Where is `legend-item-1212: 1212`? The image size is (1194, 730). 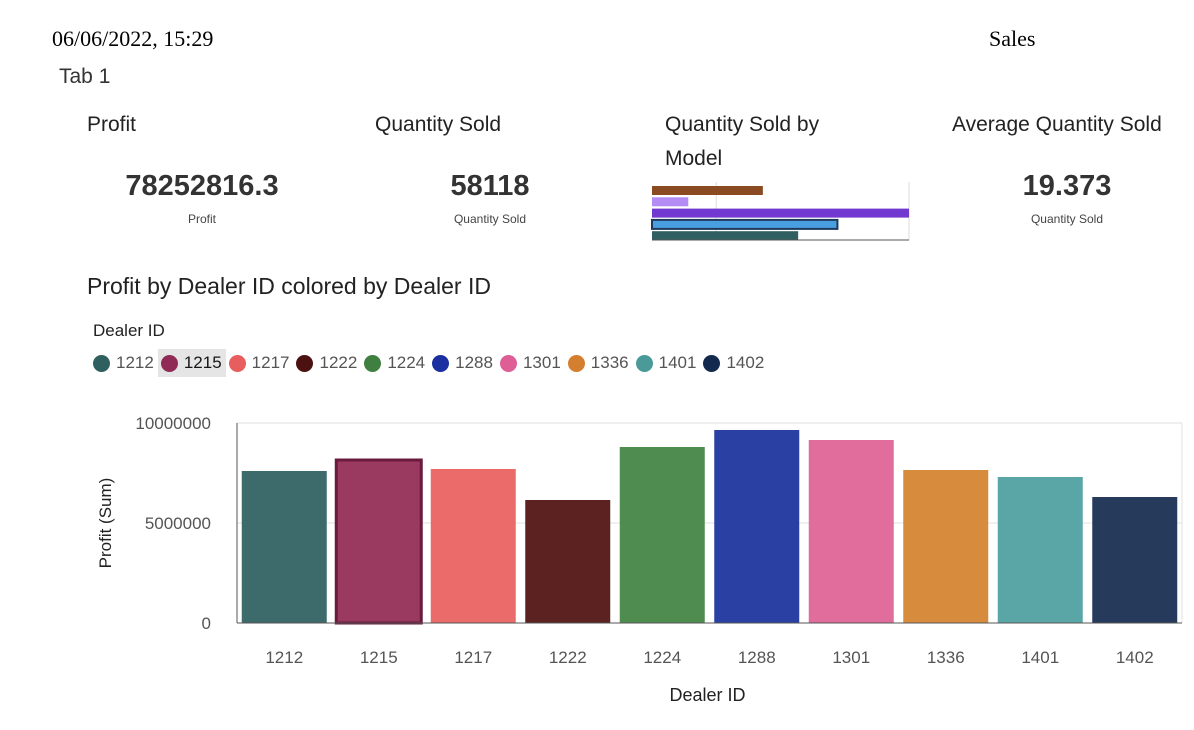 legend-item-1212: 1212 is located at coordinates (124, 363).